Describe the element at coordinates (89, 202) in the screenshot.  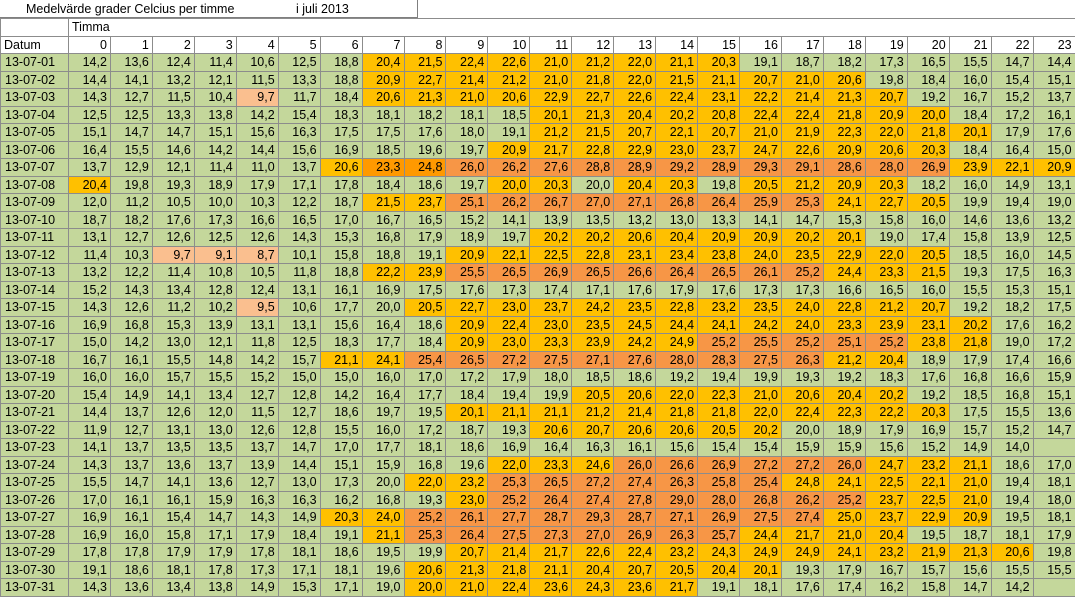
I see `temperature-cell: 12,0` at that location.